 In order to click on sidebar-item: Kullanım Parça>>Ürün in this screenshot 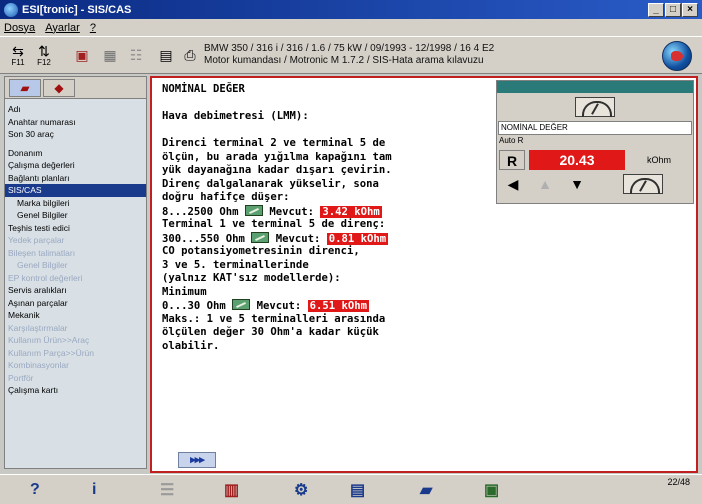, I will do `click(75, 353)`.